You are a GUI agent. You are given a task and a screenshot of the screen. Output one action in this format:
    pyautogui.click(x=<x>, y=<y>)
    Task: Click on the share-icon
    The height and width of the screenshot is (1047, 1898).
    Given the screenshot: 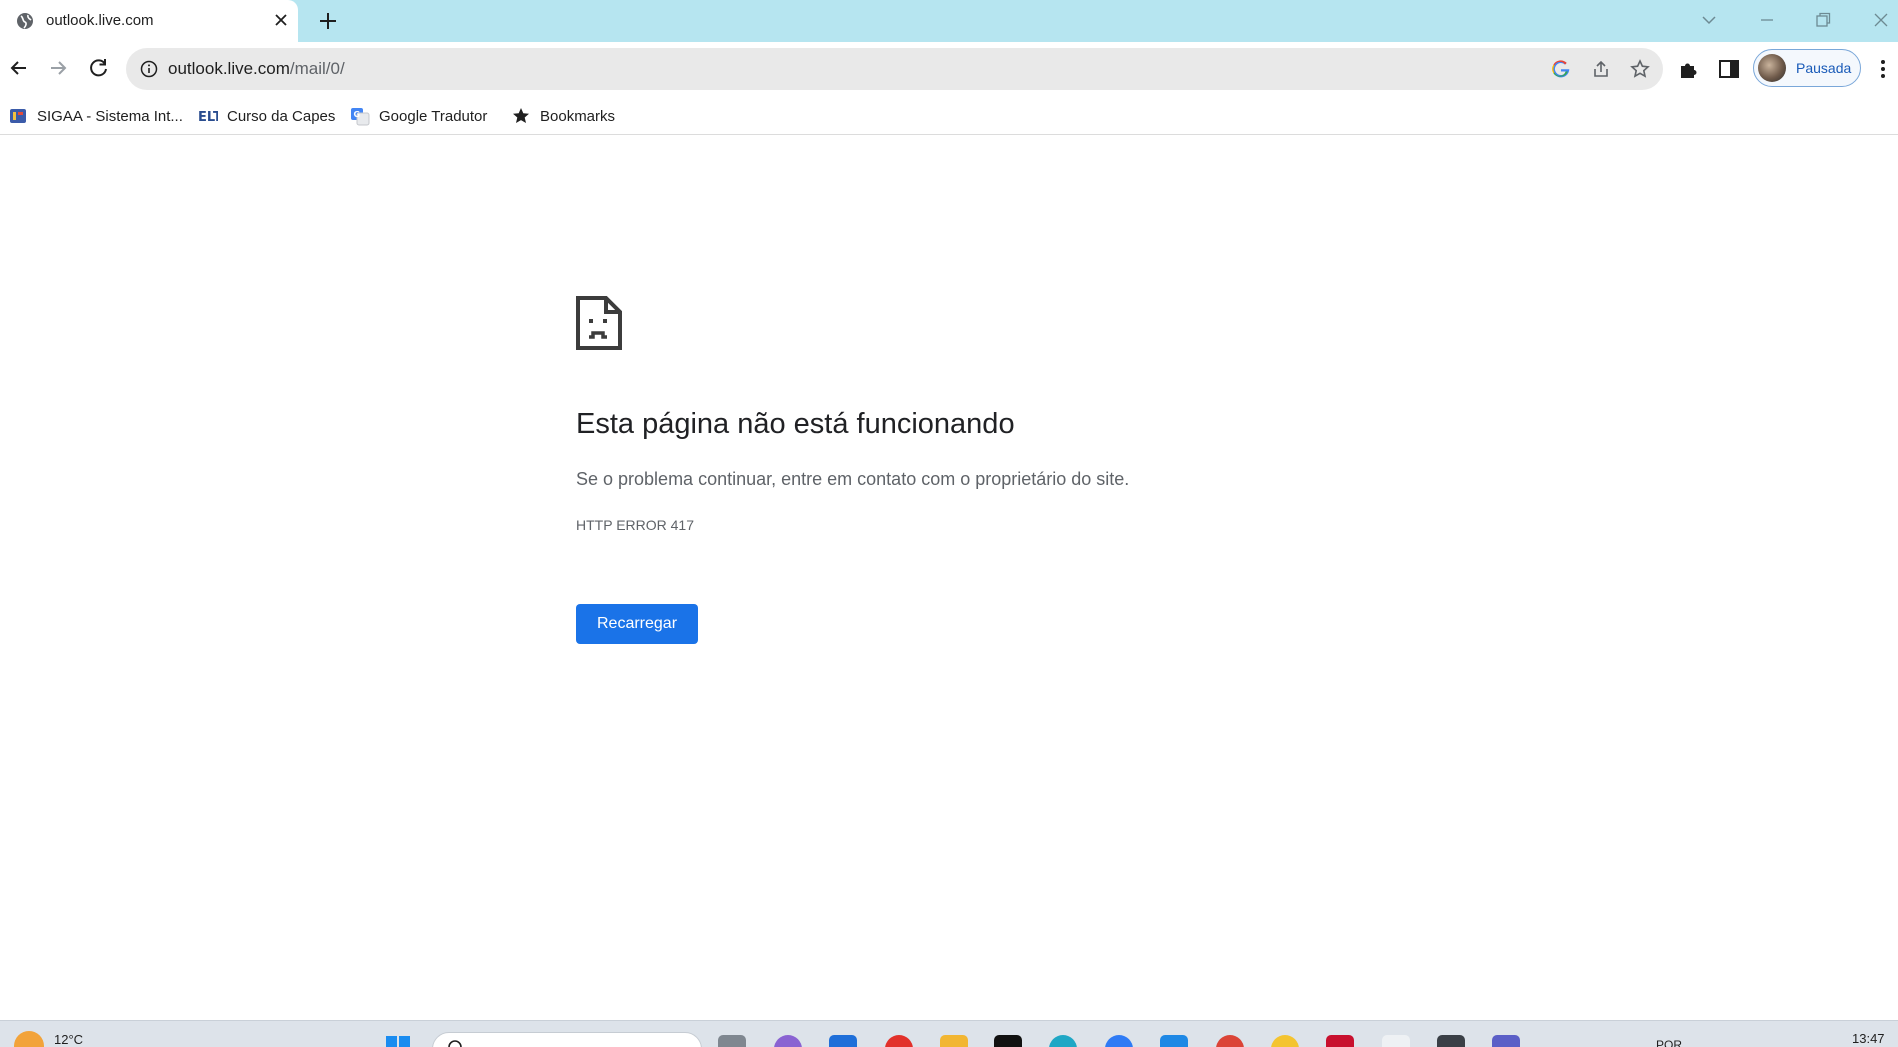 What is the action you would take?
    pyautogui.click(x=1601, y=69)
    